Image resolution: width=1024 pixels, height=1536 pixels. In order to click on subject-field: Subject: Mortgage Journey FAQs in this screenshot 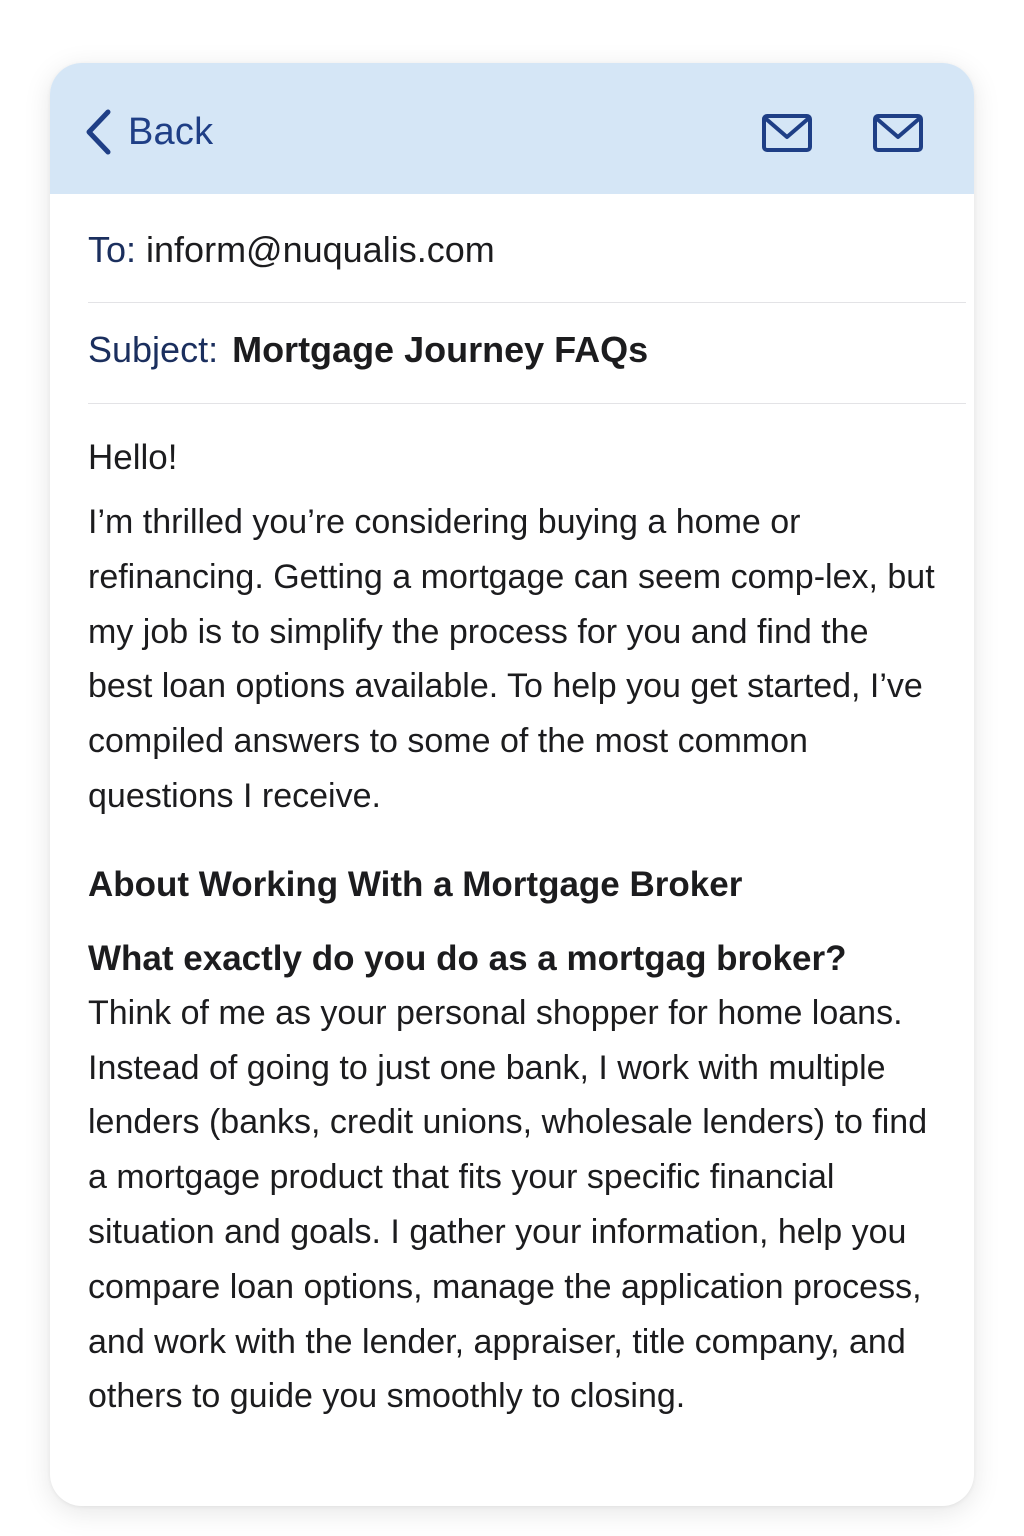, I will do `click(527, 350)`.